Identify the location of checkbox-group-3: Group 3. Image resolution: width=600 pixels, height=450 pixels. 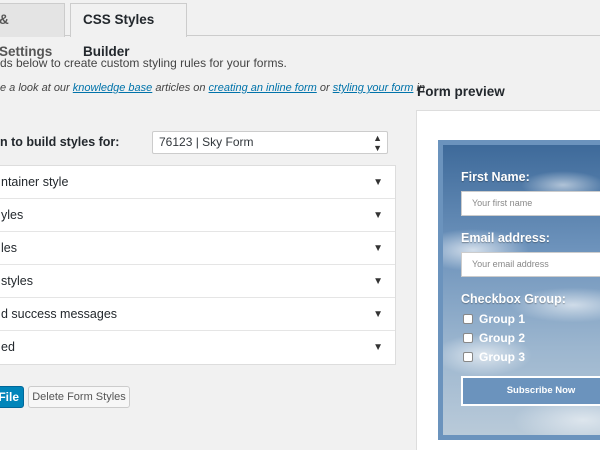
(494, 357).